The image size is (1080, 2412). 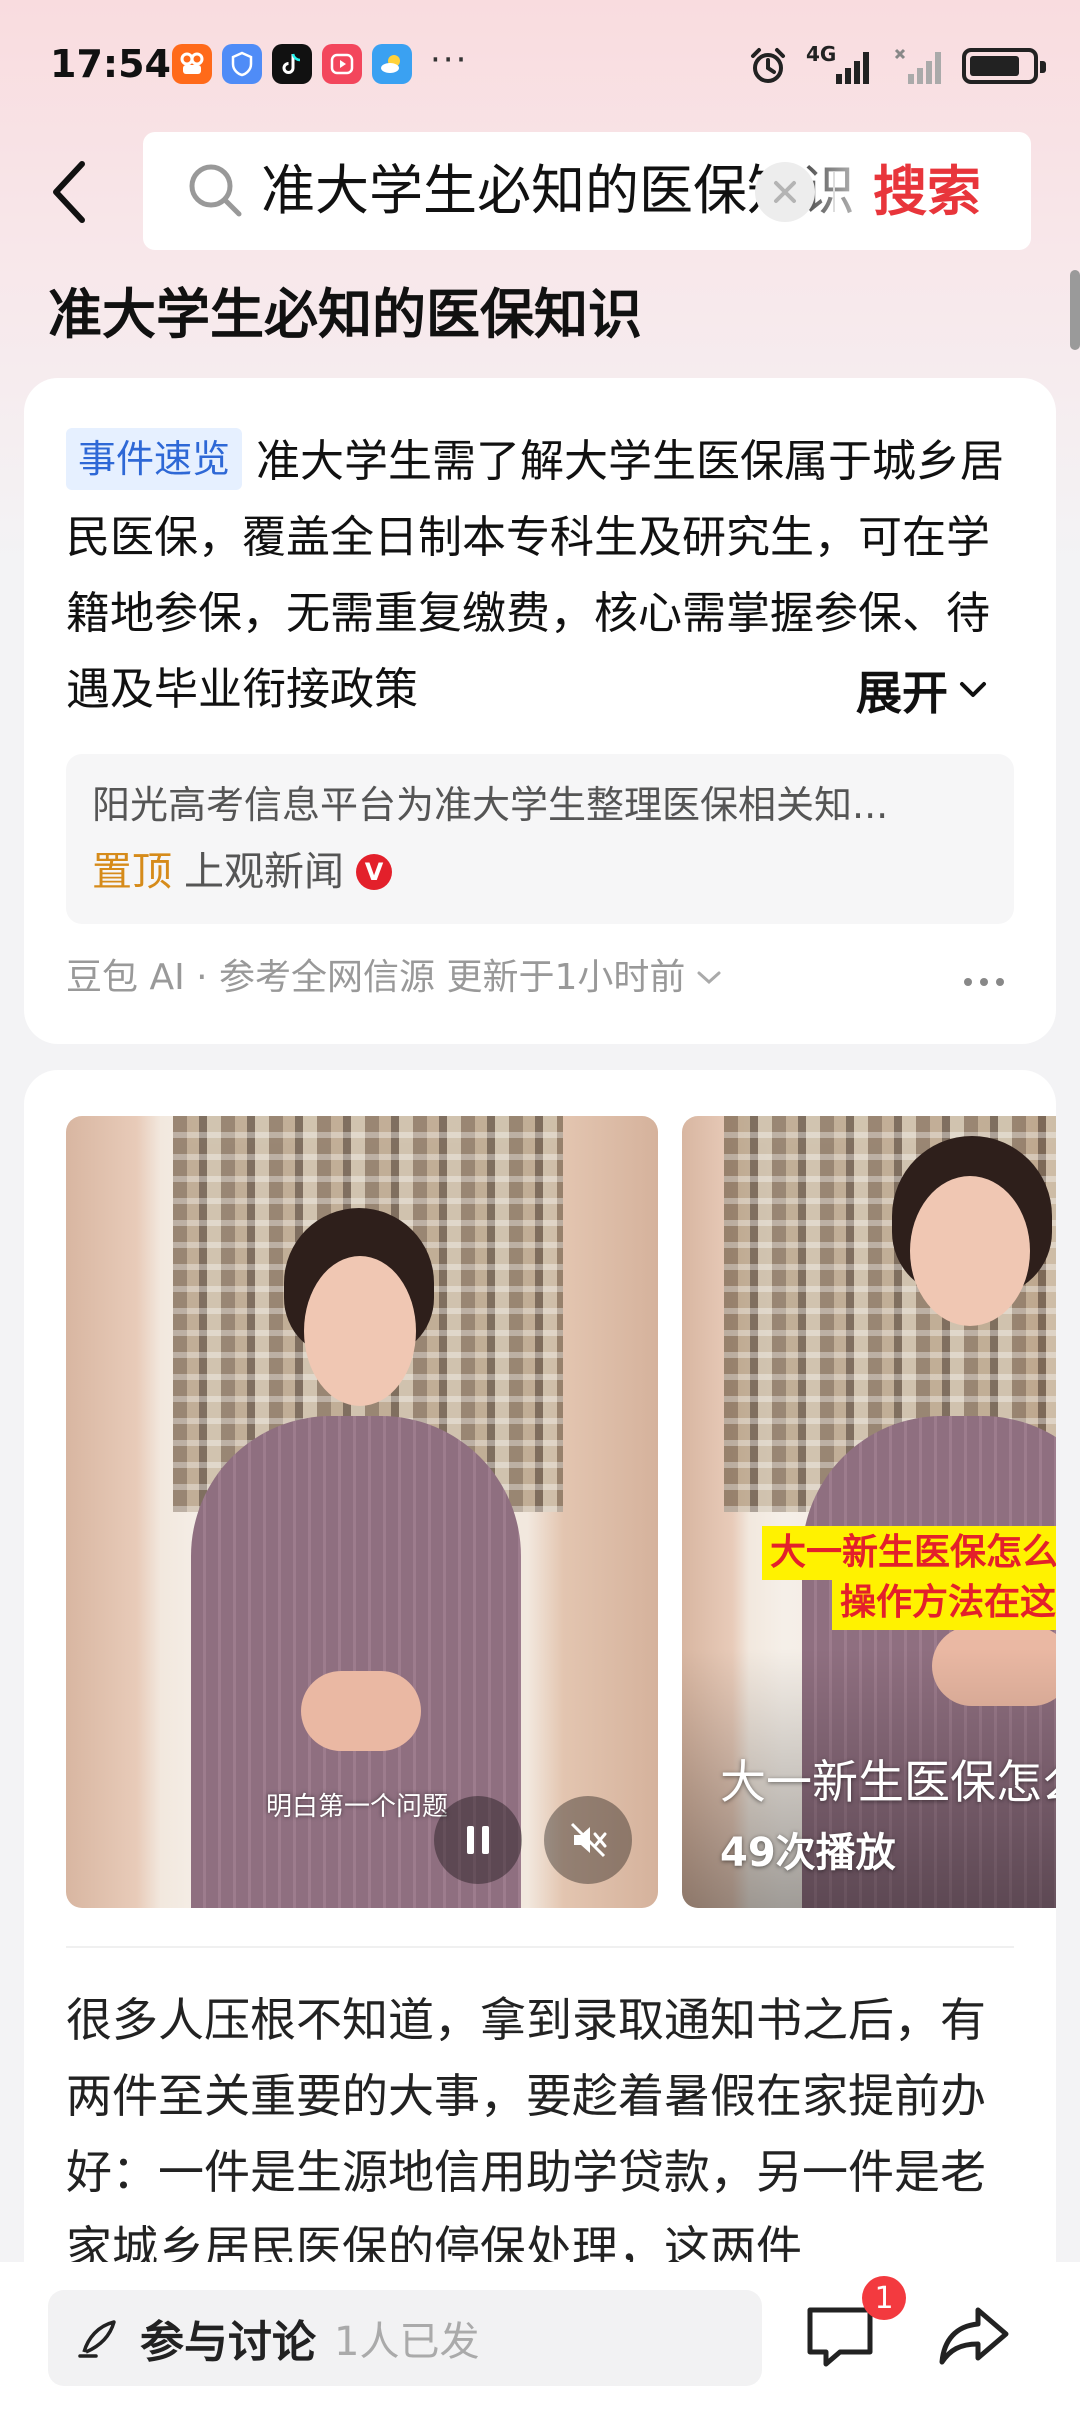 I want to click on pause-icon, so click(x=478, y=1840).